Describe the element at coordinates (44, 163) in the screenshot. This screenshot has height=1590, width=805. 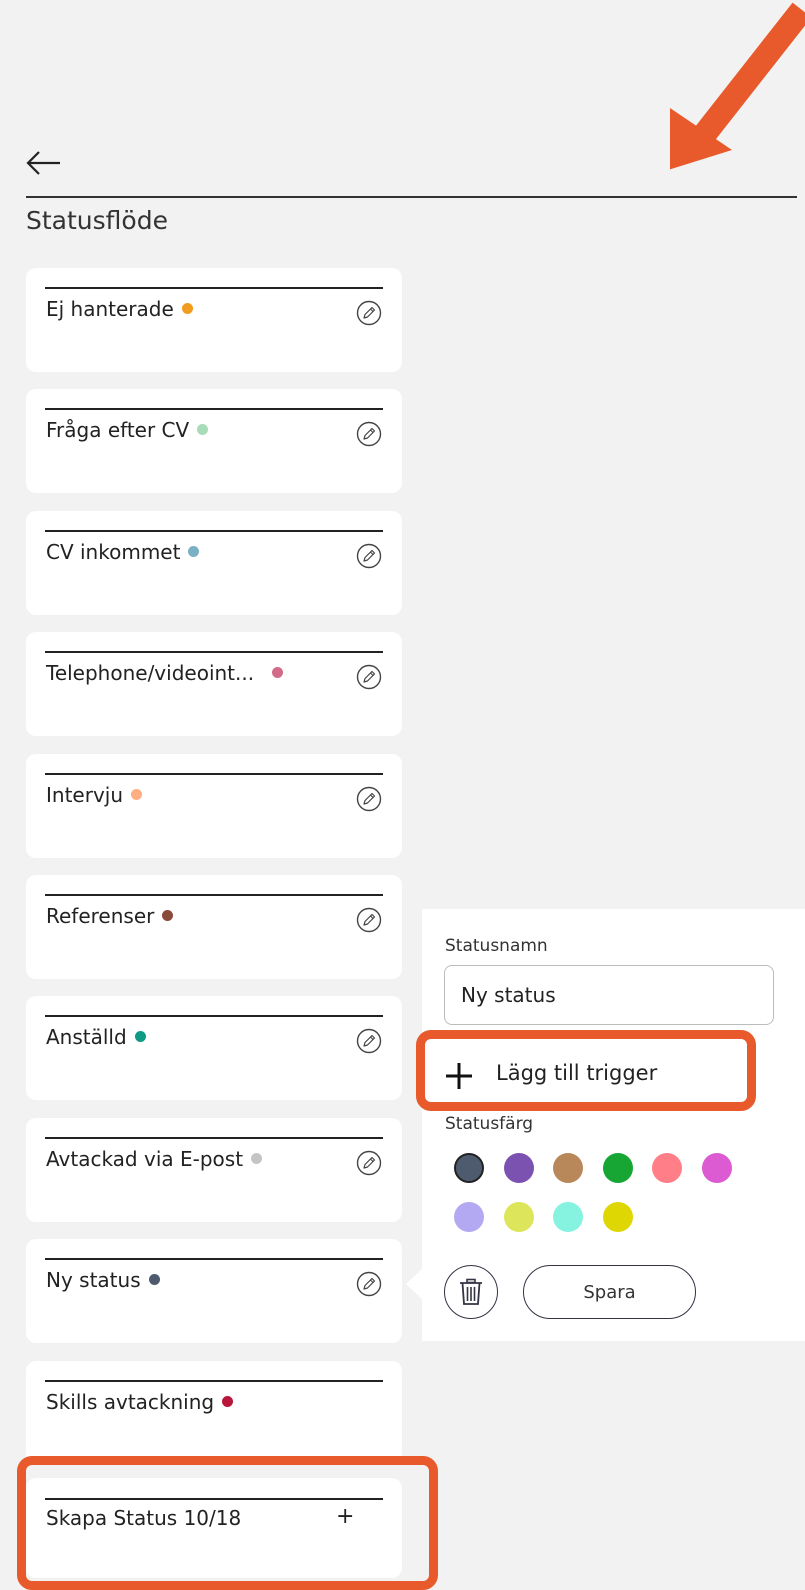
I see `back-arrow-icon` at that location.